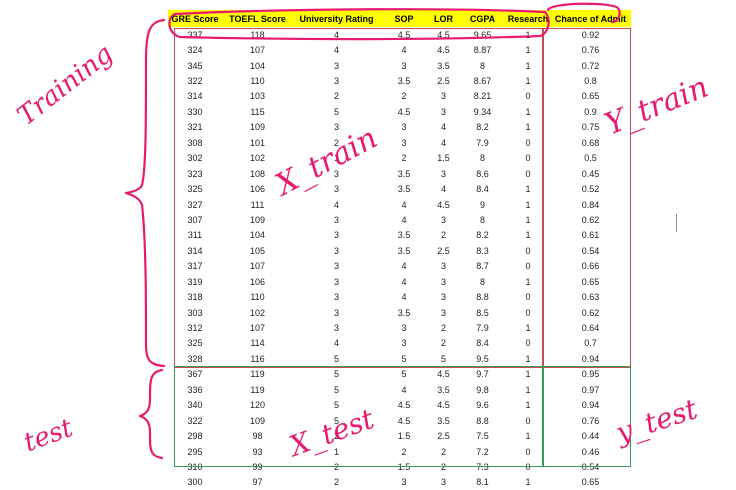  What do you see at coordinates (195, 158) in the screenshot?
I see `cell-gre-score: 302` at bounding box center [195, 158].